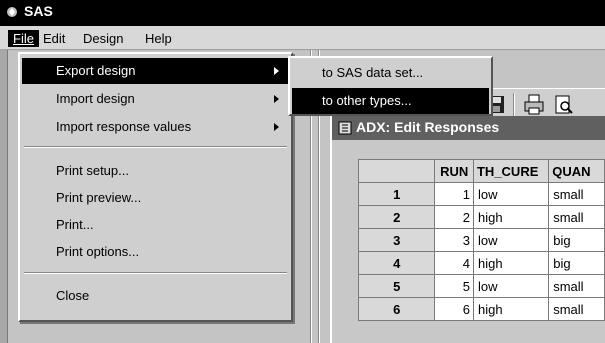 The width and height of the screenshot is (605, 343). Describe the element at coordinates (576, 171) in the screenshot. I see `column-header-quan: QUAN` at that location.